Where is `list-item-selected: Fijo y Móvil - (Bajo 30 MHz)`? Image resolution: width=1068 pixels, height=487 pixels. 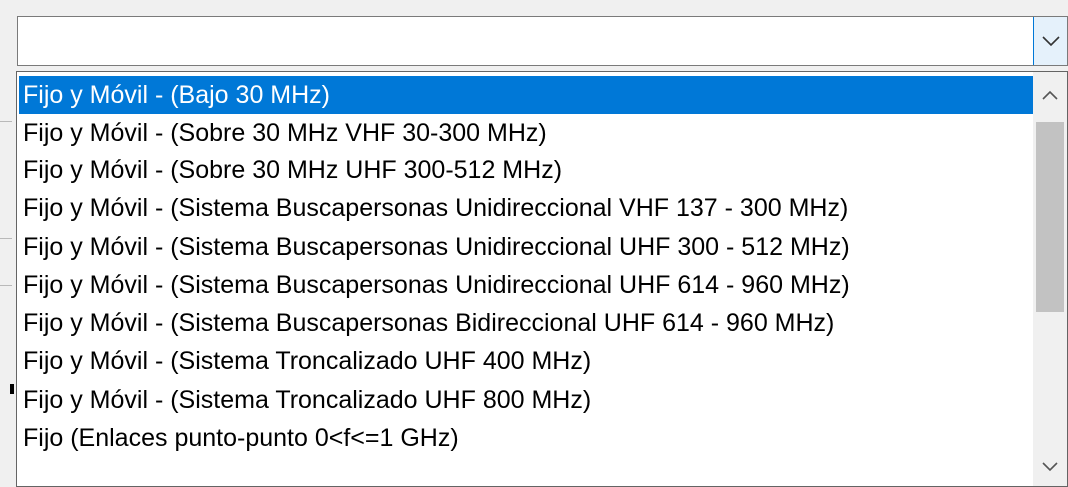 list-item-selected: Fijo y Móvil - (Bajo 30 MHz) is located at coordinates (526, 95).